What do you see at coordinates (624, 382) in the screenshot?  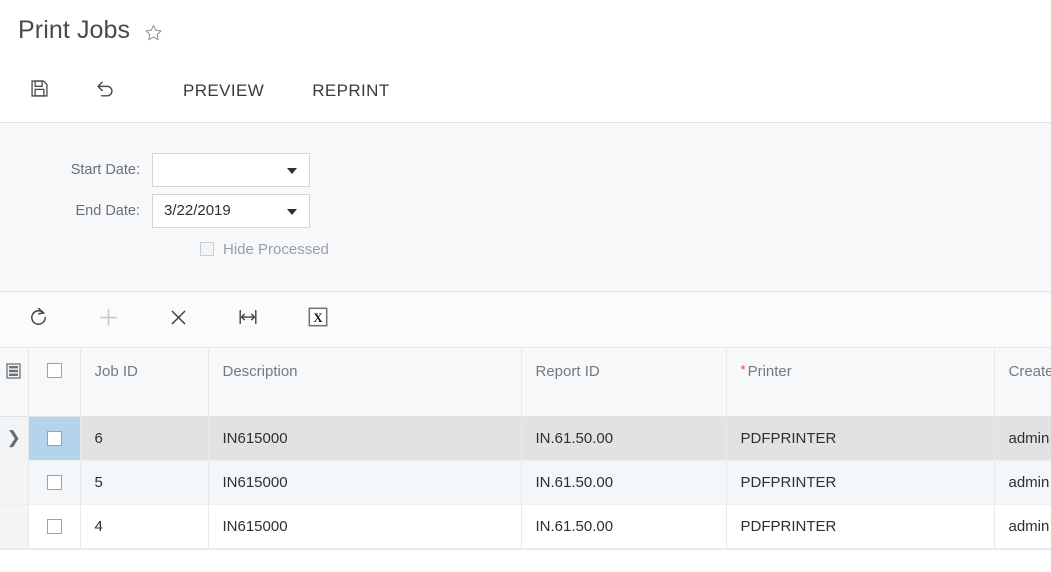 I see `column-header-report-id: Report ID` at bounding box center [624, 382].